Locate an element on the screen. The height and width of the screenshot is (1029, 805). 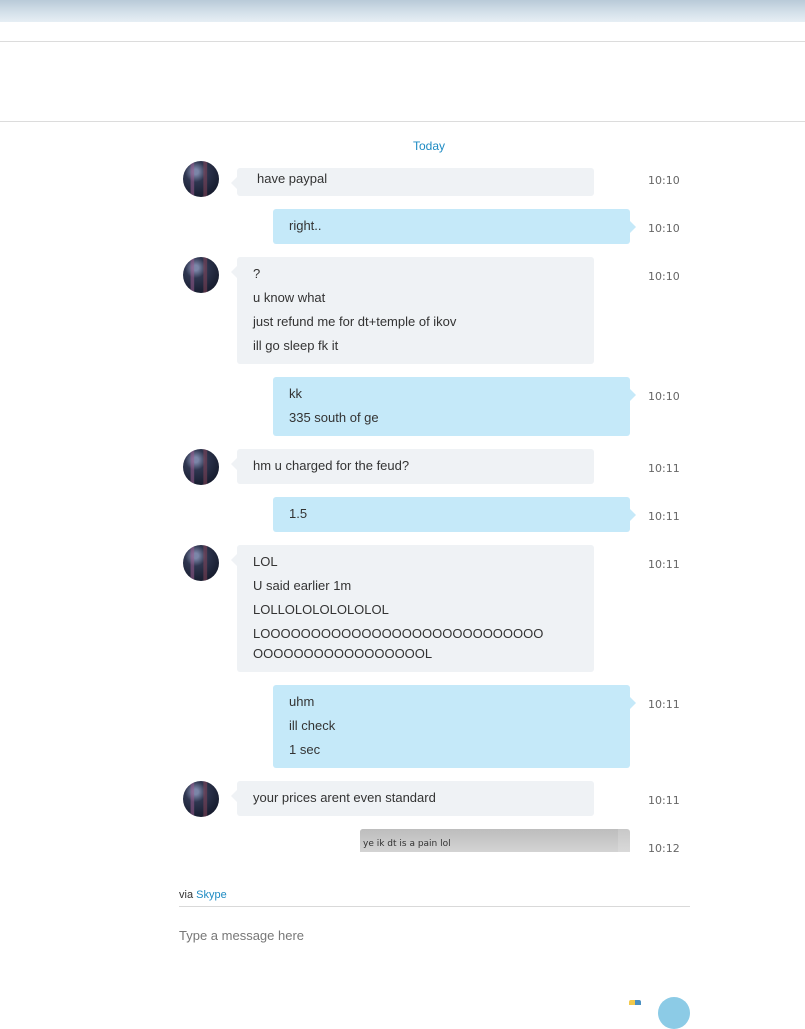
message-bubble-outgoing: kk 335 south of ge is located at coordinates (454, 406).